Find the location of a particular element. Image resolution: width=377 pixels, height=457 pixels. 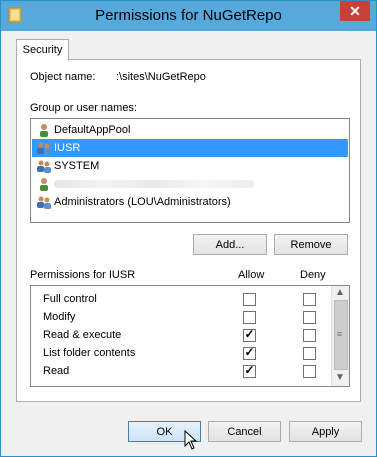

object-name-label: Object name: is located at coordinates (63, 77).